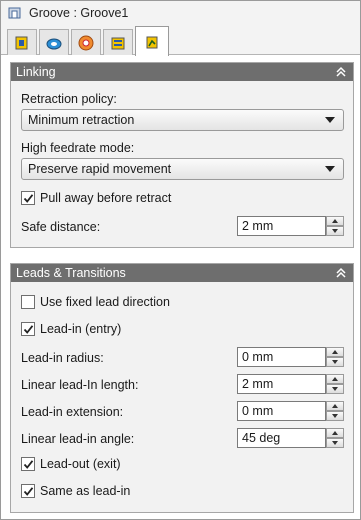 The width and height of the screenshot is (361, 520). I want to click on lead-out-checkbox, so click(28, 464).